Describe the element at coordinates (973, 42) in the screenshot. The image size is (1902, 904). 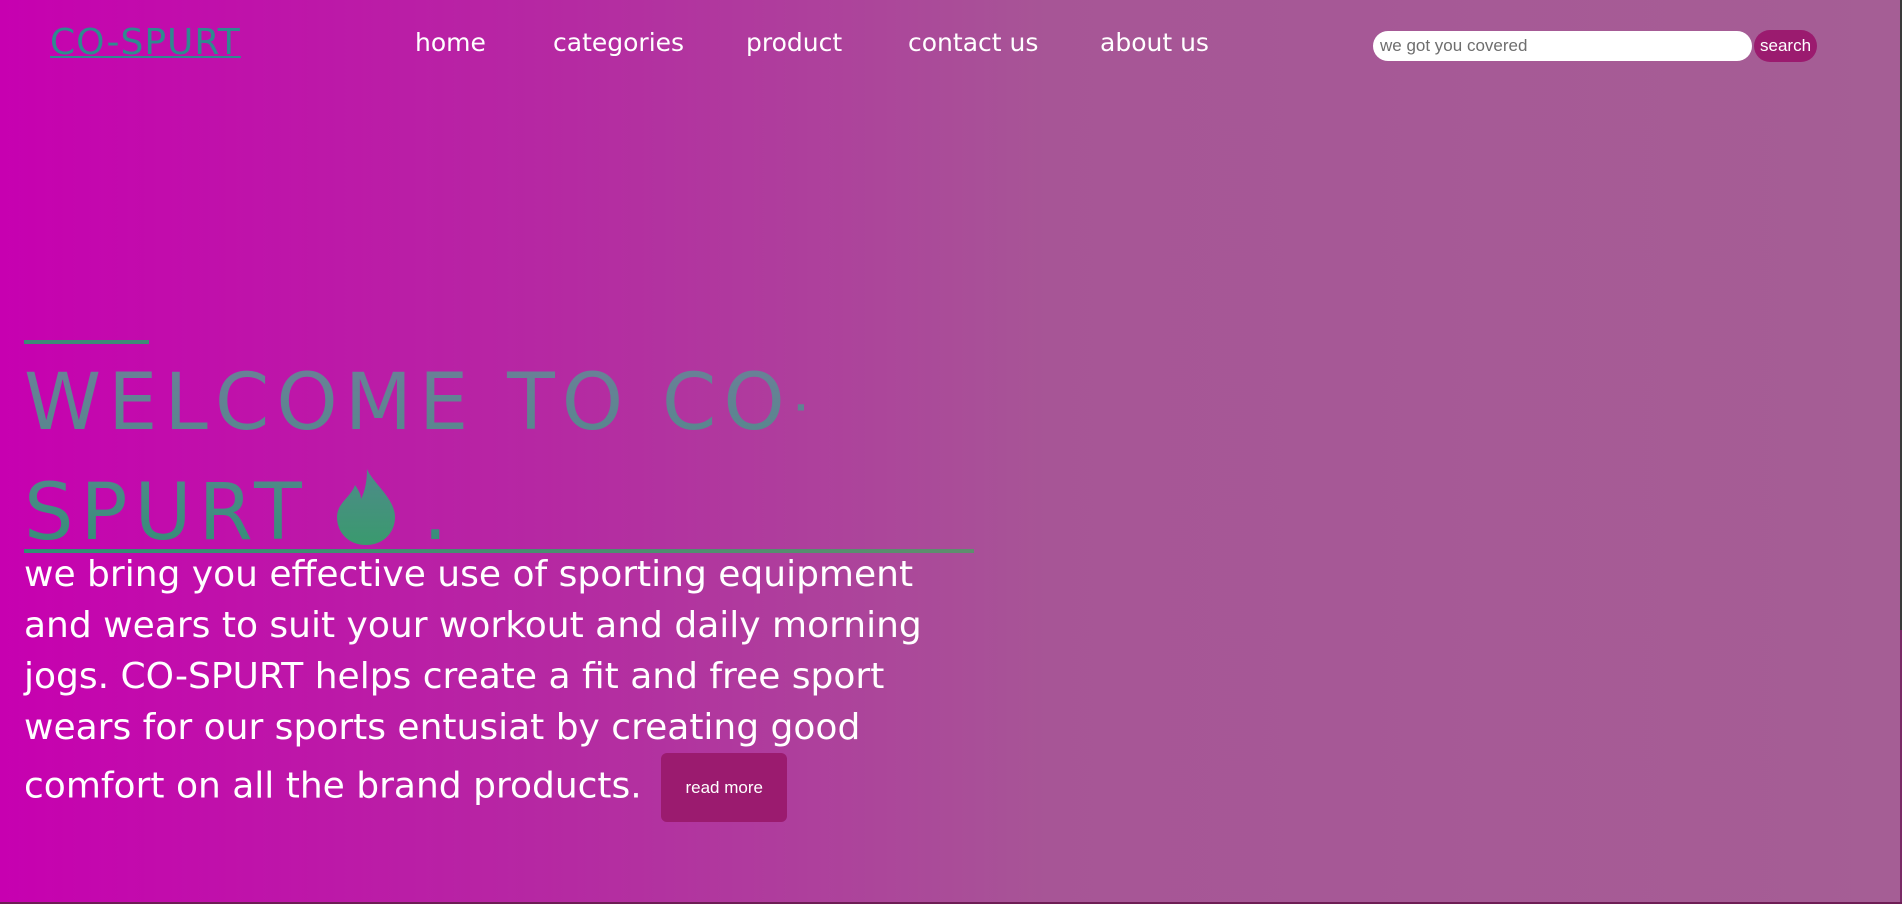
I see `nav-contact-us: contact us` at that location.